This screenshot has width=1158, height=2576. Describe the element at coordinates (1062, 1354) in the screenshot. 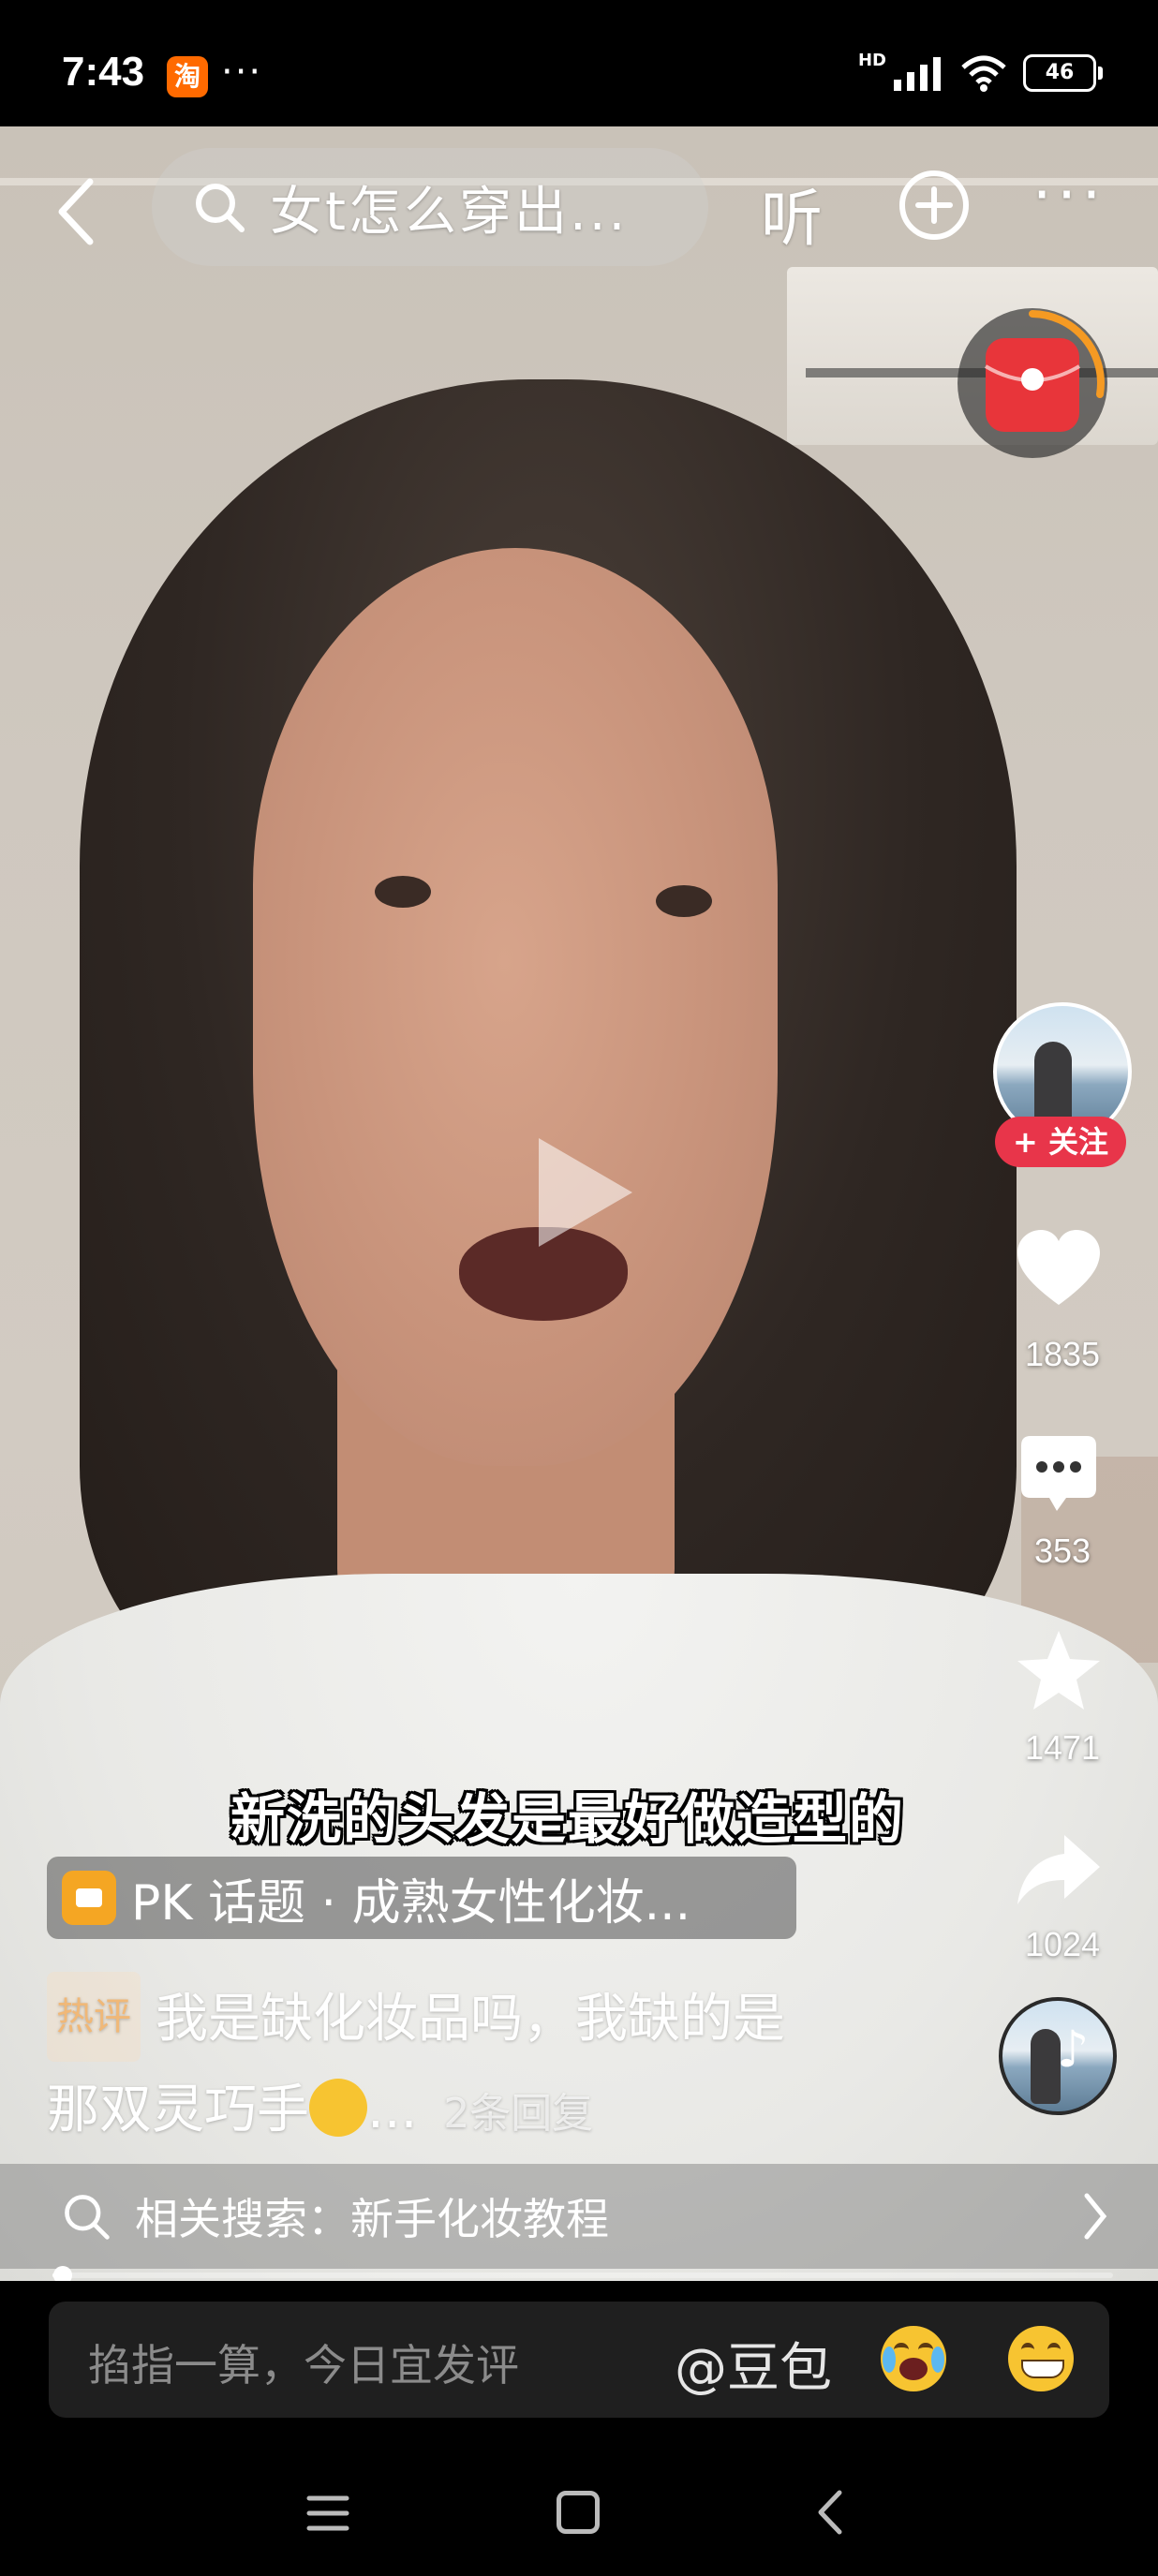

I see `like-count: 1835` at that location.